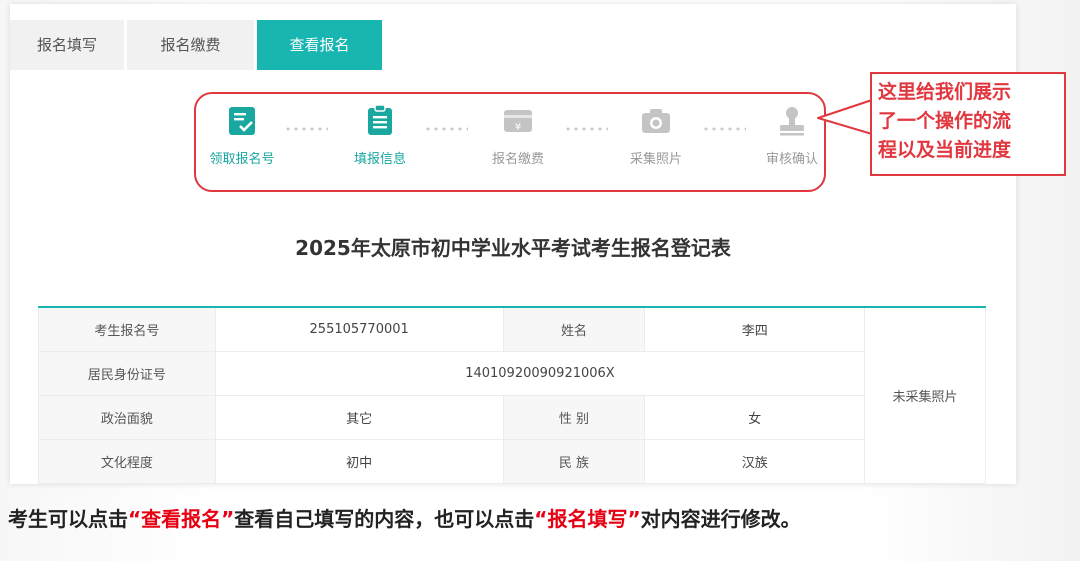 Image resolution: width=1080 pixels, height=561 pixels. What do you see at coordinates (190, 45) in the screenshot?
I see `tab-registration-payment: 报名缴费` at bounding box center [190, 45].